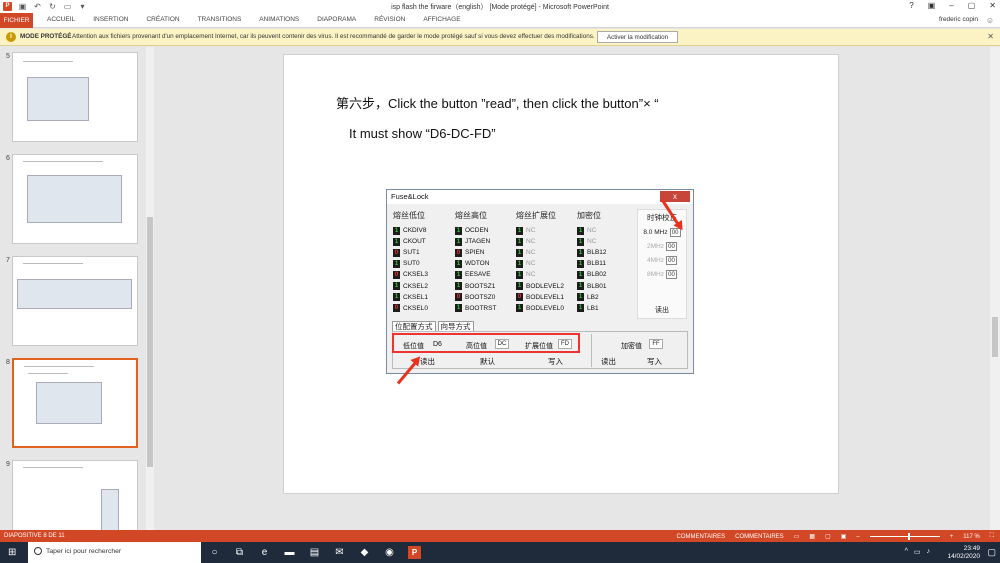 The image size is (1000, 563). What do you see at coordinates (906, 552) in the screenshot?
I see `tray-chevron-icon: ^` at bounding box center [906, 552].